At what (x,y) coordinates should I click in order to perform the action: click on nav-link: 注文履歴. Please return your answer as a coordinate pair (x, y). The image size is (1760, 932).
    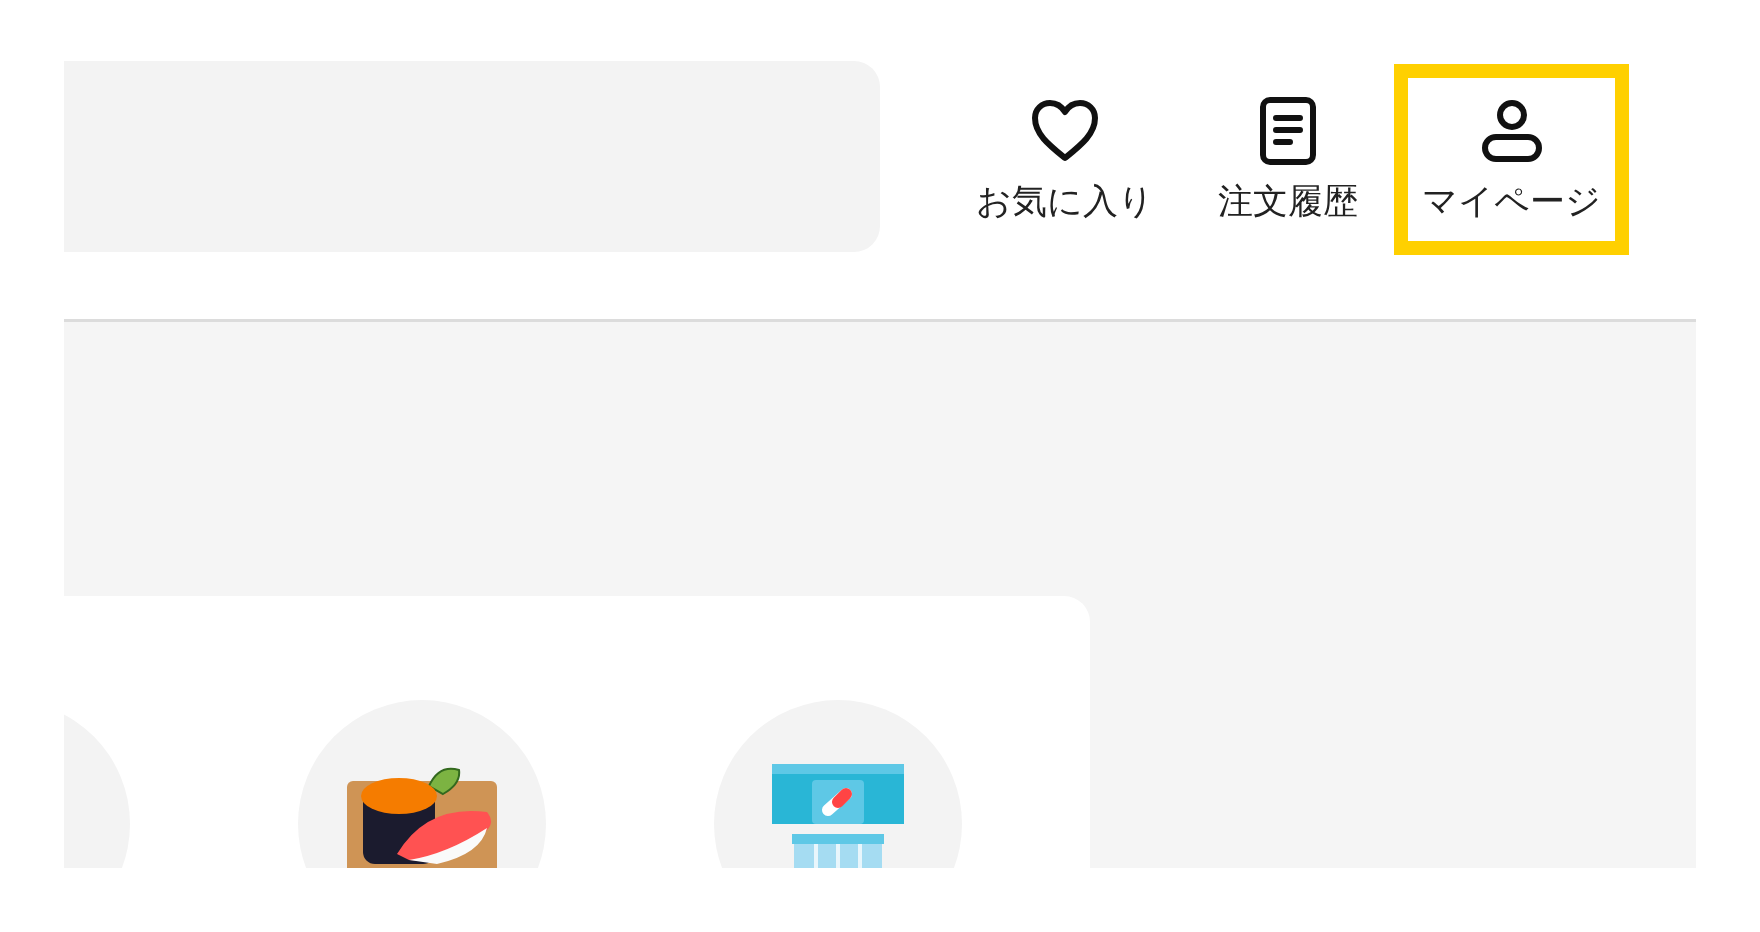
    Looking at the image, I should click on (1288, 159).